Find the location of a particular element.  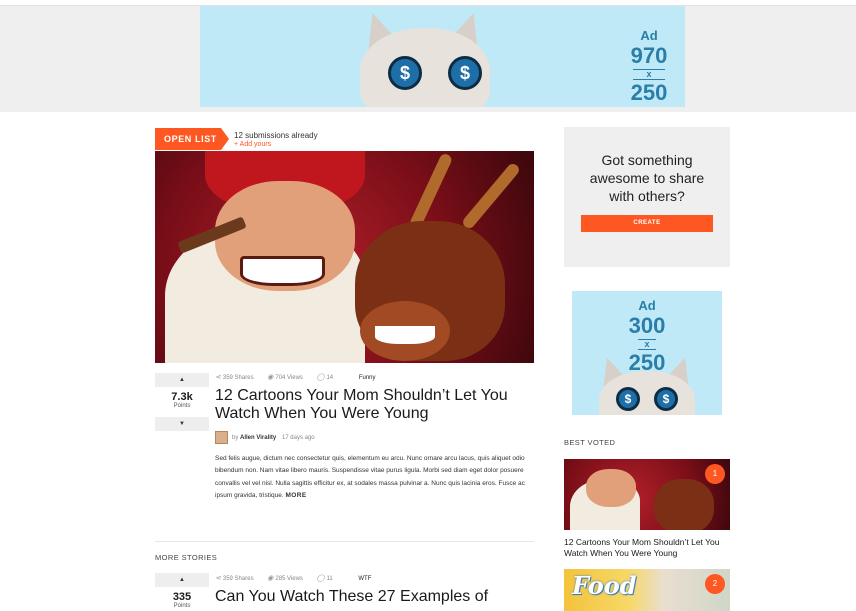

rank-badge: 1 is located at coordinates (715, 474).